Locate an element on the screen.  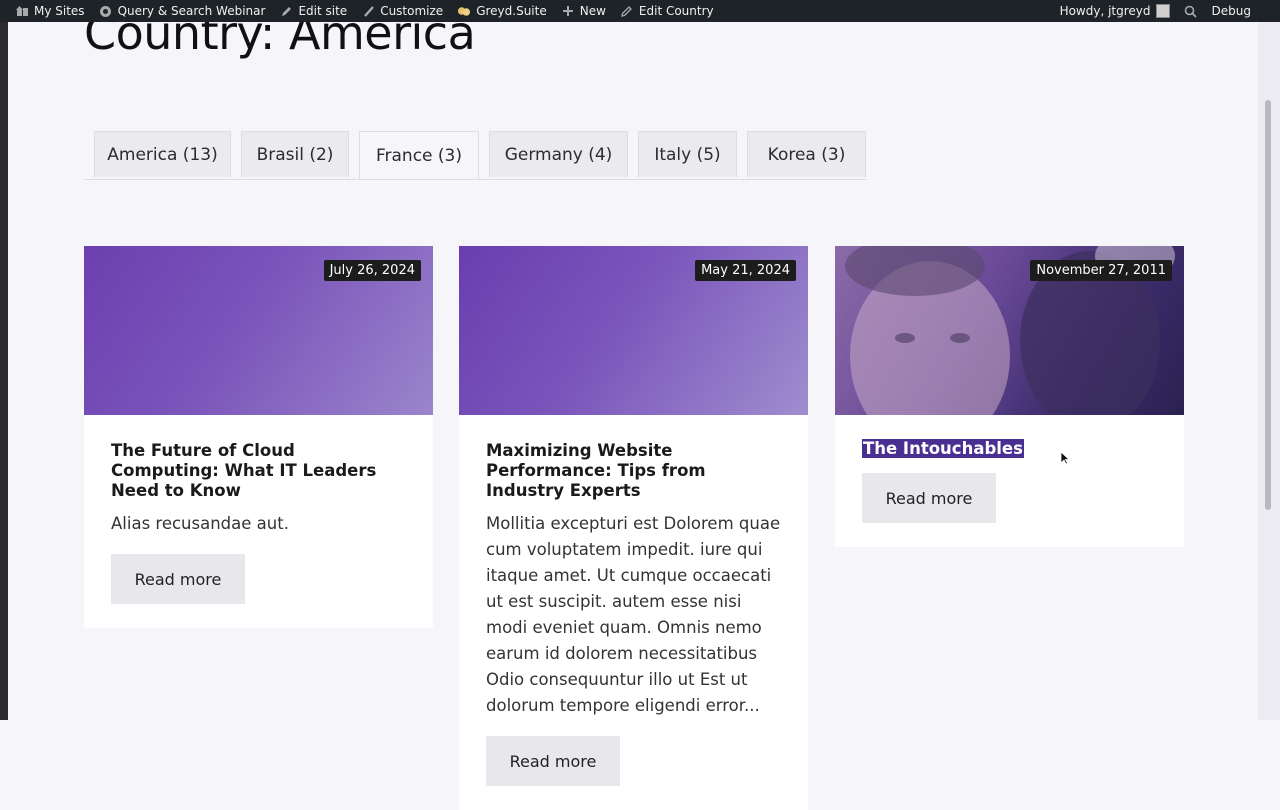
scrollbar-track is located at coordinates (1269, 371).